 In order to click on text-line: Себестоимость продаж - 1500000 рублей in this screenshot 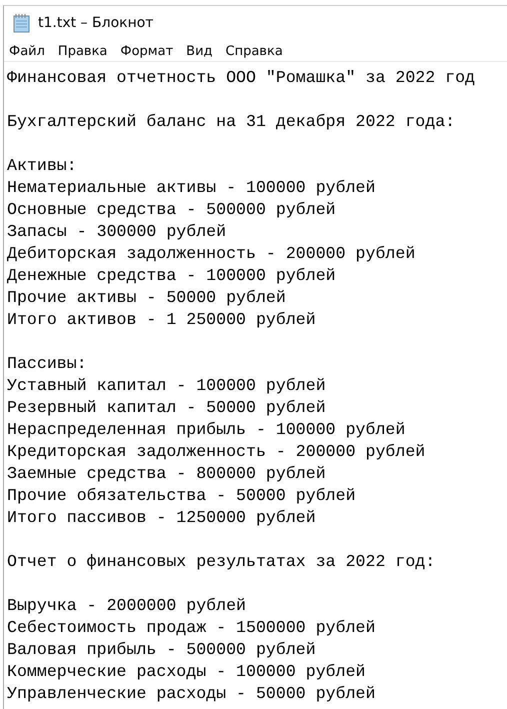, I will do `click(191, 628)`.